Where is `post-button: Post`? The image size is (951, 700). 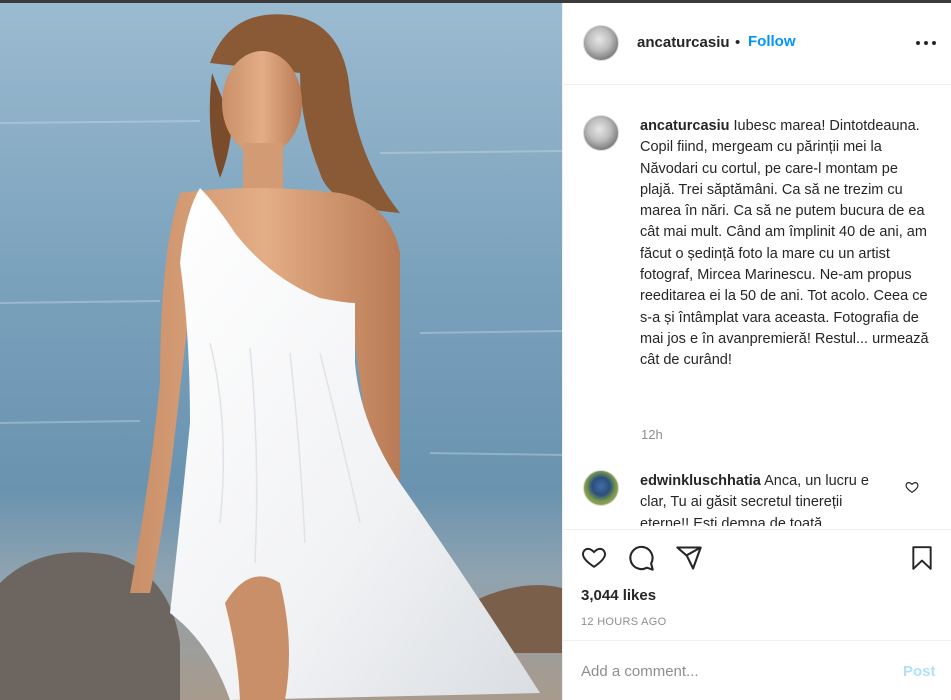
post-button: Post is located at coordinates (919, 671).